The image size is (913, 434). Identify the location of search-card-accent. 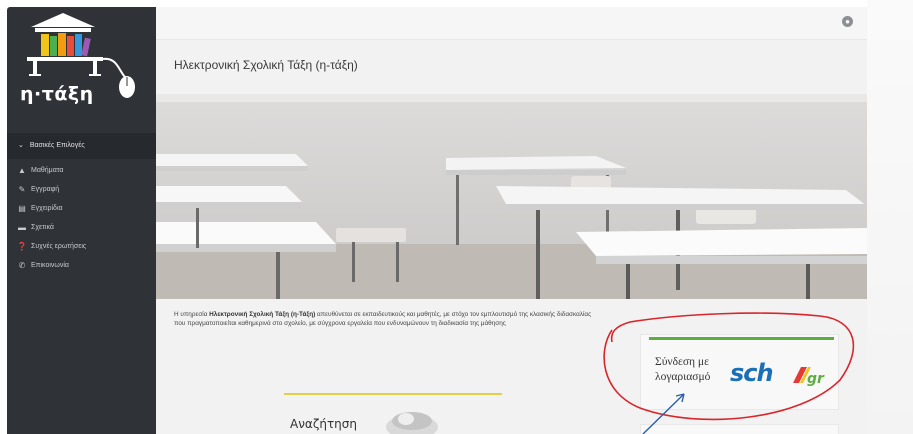
(393, 394).